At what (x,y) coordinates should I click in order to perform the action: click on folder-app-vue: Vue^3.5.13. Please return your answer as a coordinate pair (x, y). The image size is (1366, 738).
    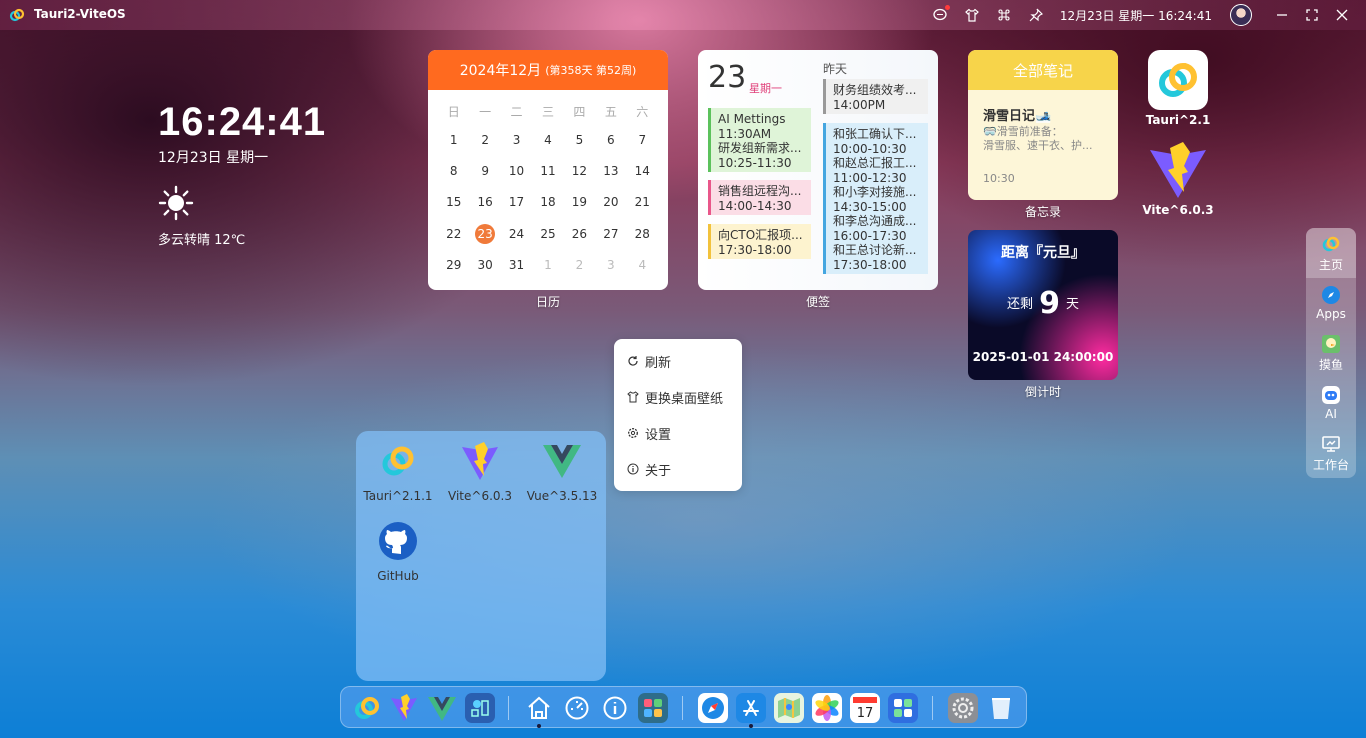
    Looking at the image, I should click on (562, 472).